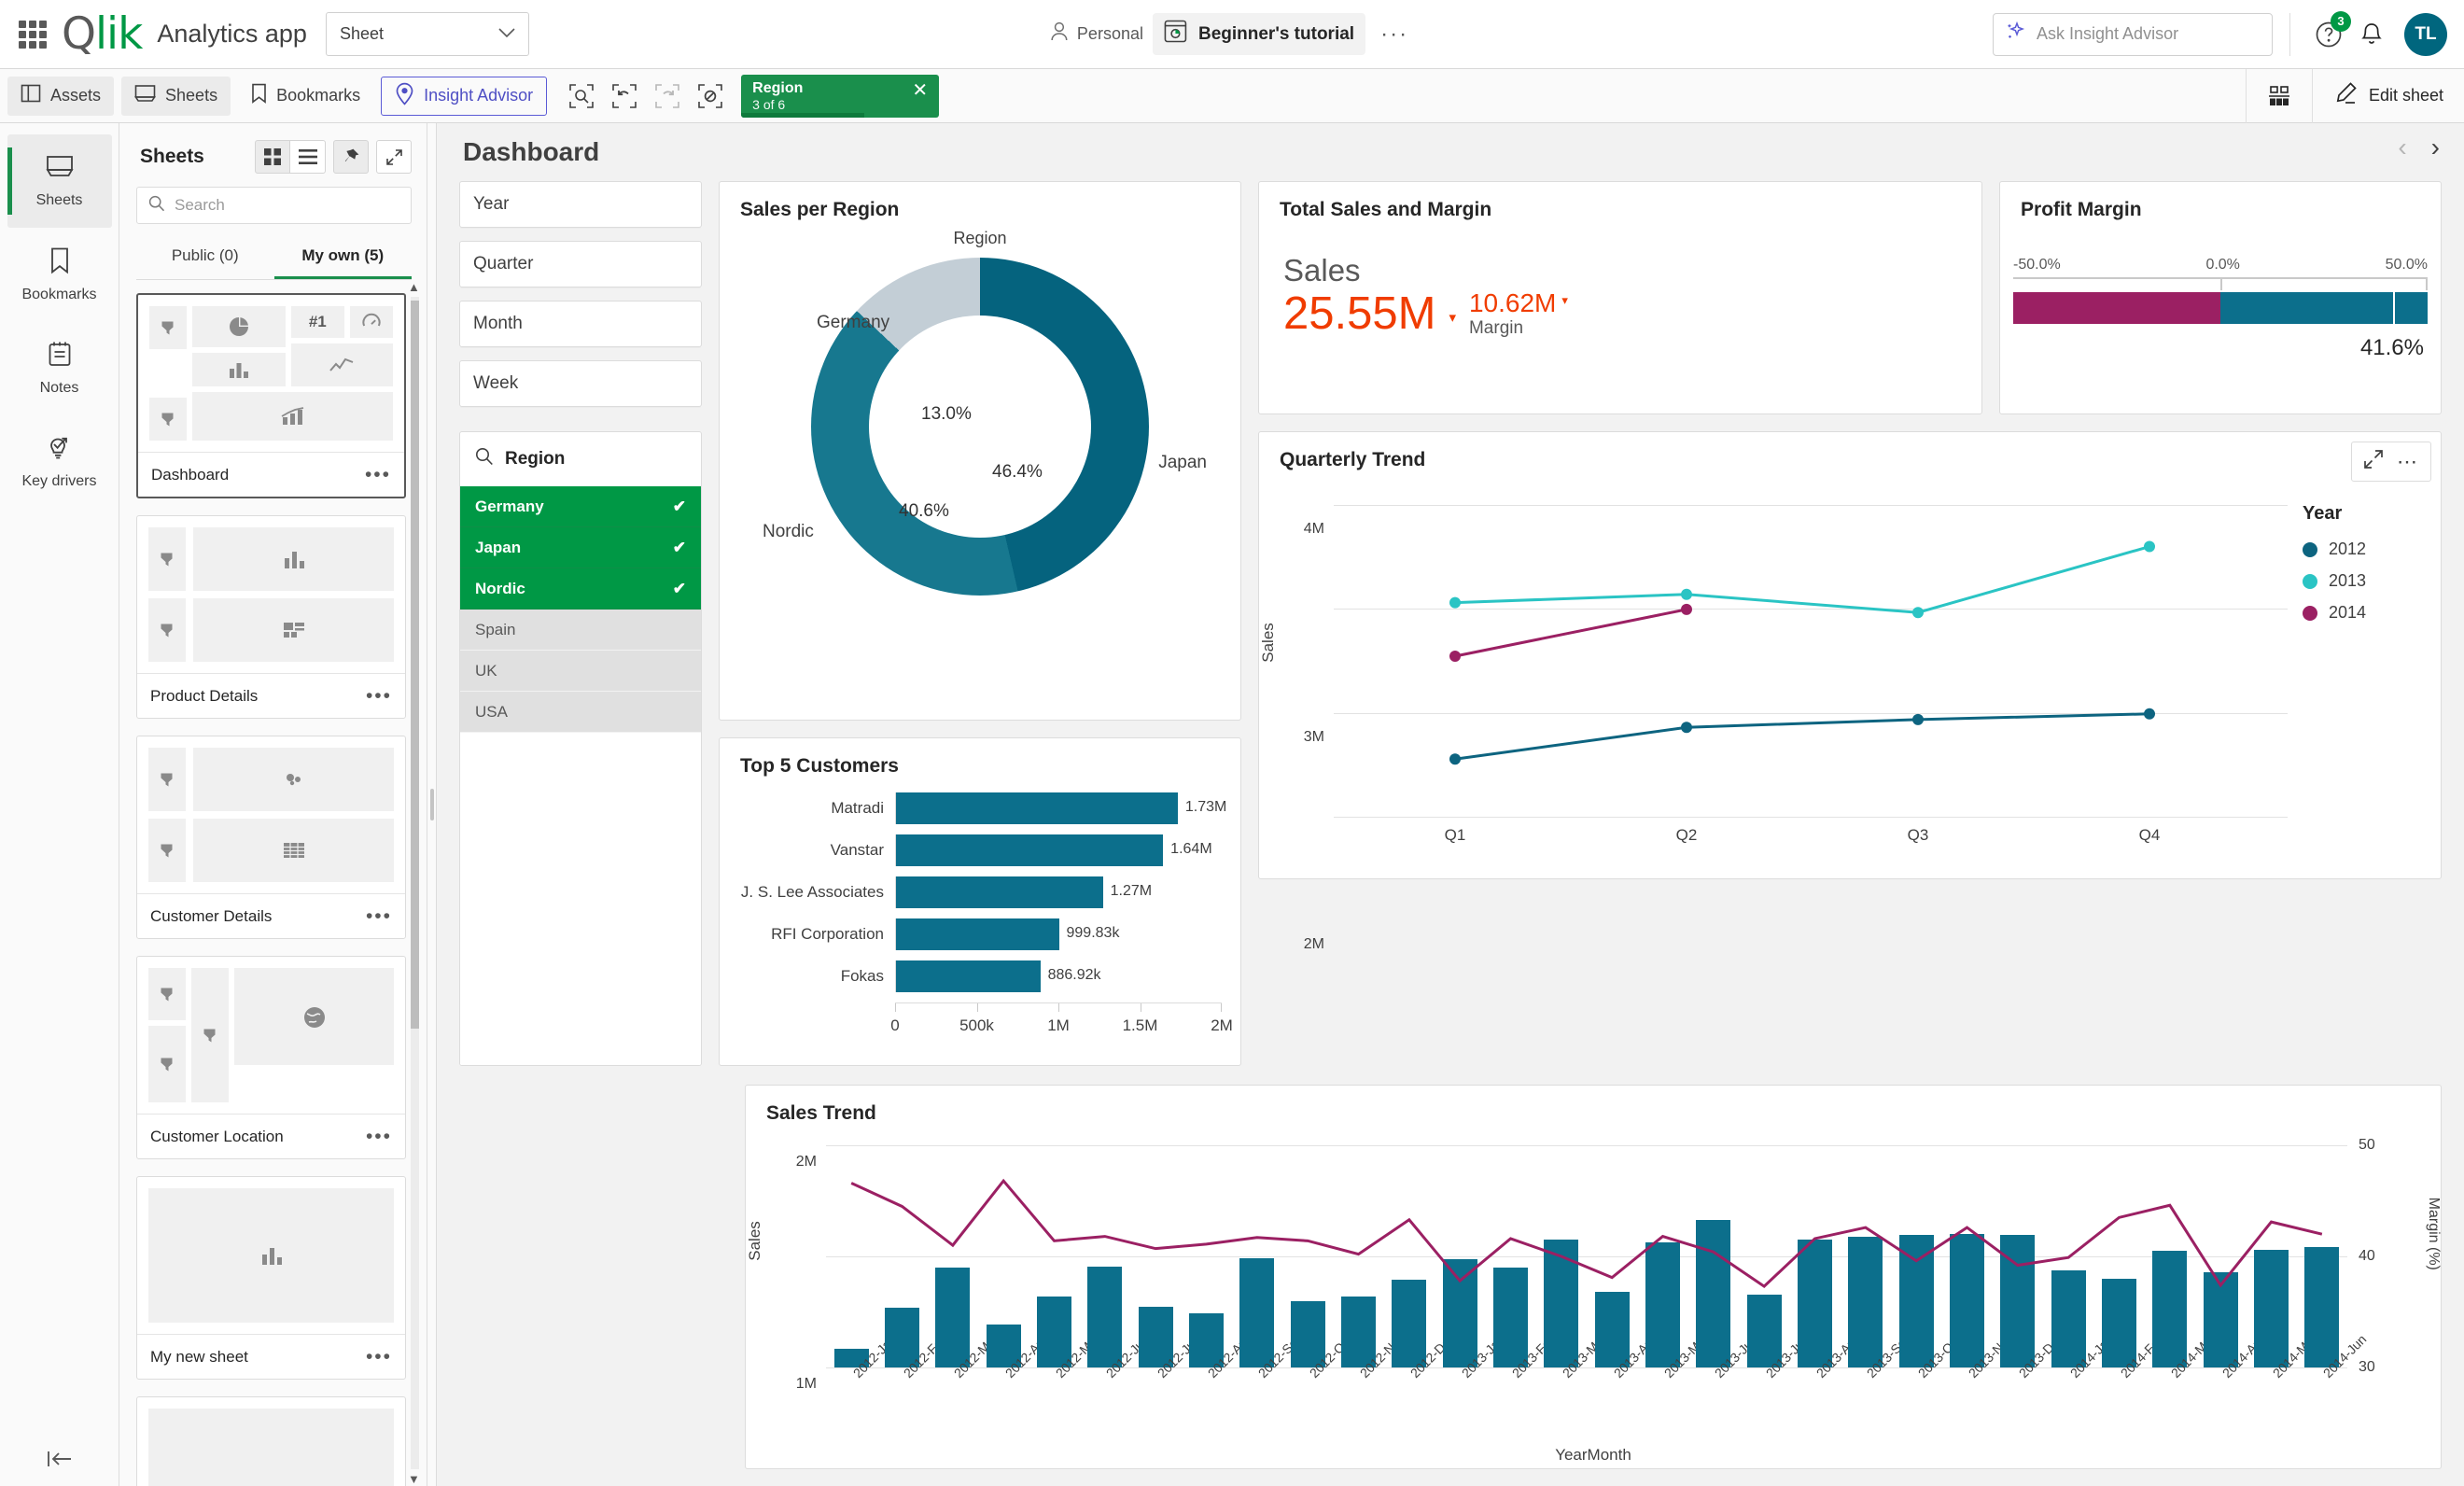  Describe the element at coordinates (581, 96) in the screenshot. I see `selections-tool-icon` at that location.